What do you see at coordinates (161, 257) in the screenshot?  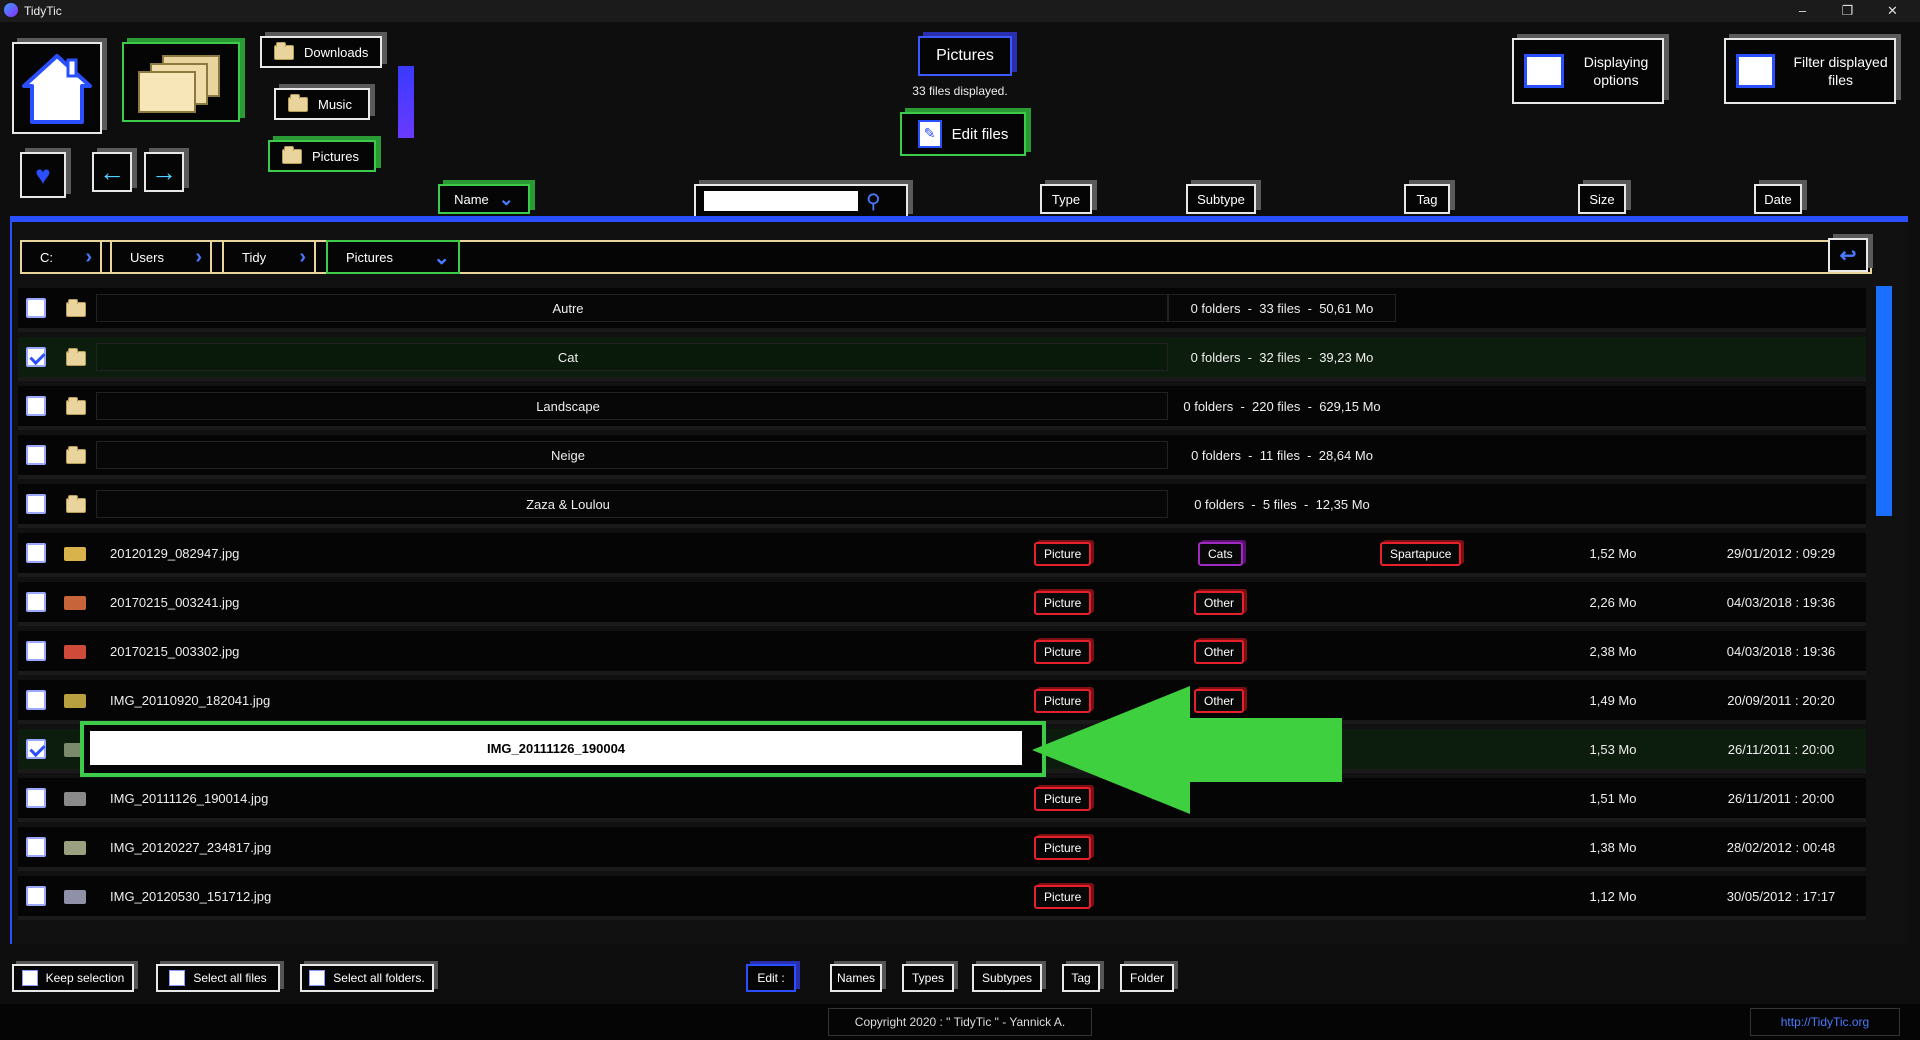 I see `breadcrumb-users: Users ›` at bounding box center [161, 257].